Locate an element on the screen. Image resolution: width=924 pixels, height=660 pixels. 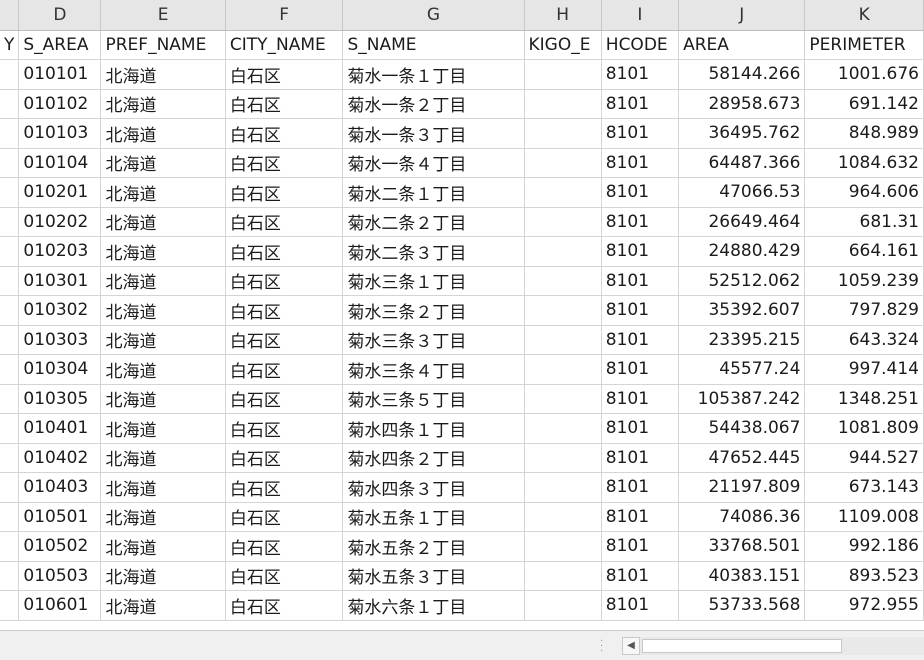
area-cell: 58144.266 is located at coordinates (742, 74).